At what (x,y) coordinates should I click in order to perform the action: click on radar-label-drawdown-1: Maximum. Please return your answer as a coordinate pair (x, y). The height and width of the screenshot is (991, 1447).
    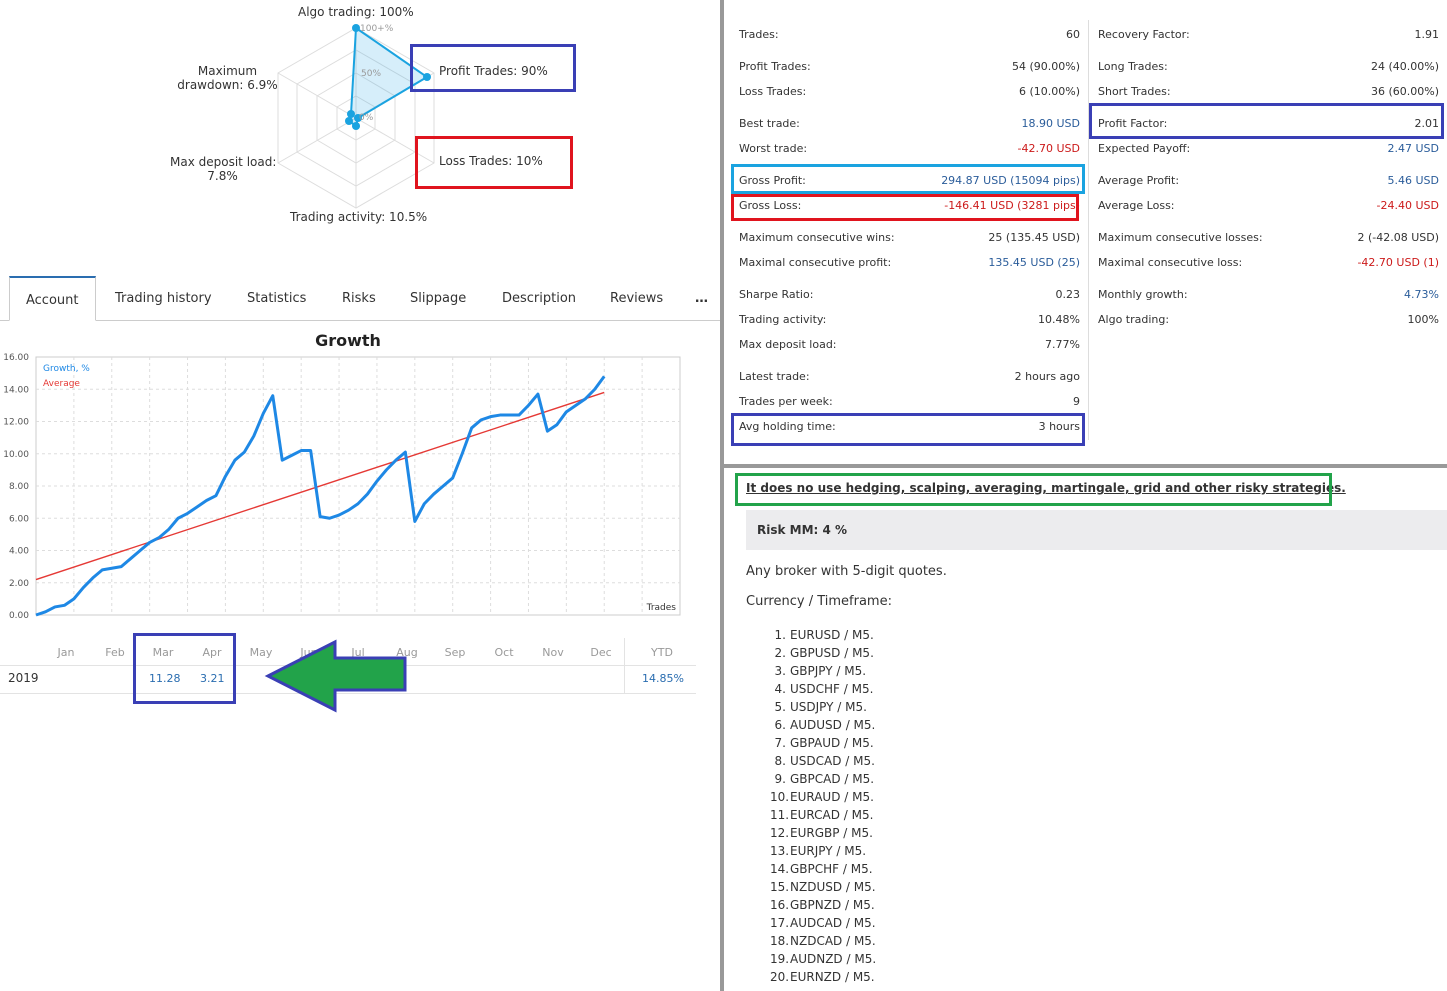
    Looking at the image, I should click on (227, 71).